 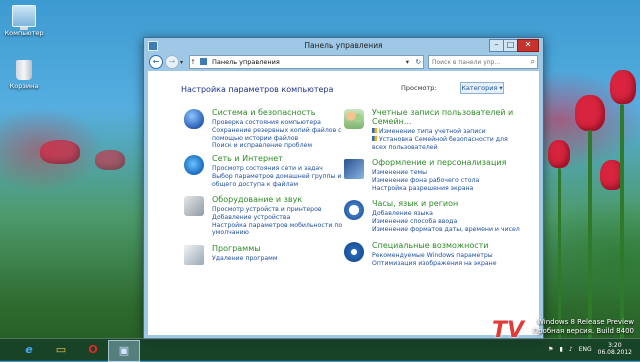 I want to click on link: Изменение темы, so click(x=425, y=173).